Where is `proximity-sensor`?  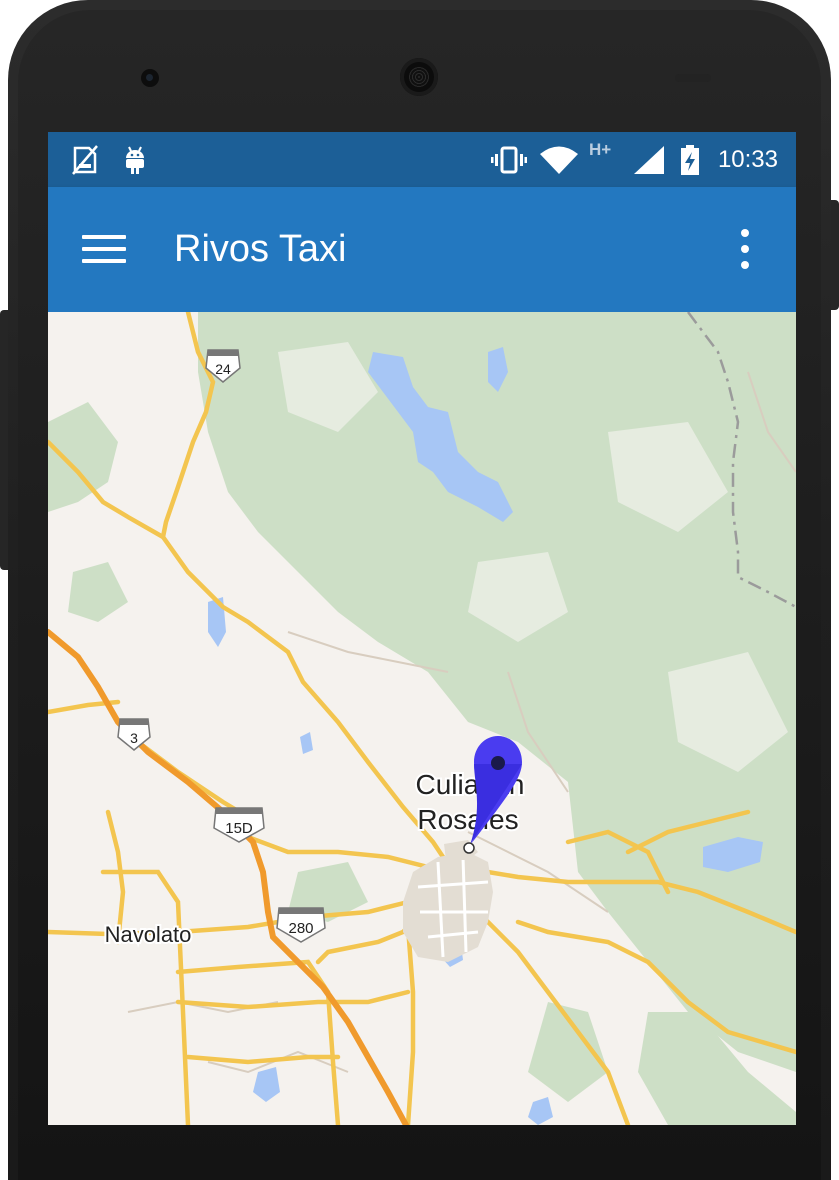
proximity-sensor is located at coordinates (693, 78).